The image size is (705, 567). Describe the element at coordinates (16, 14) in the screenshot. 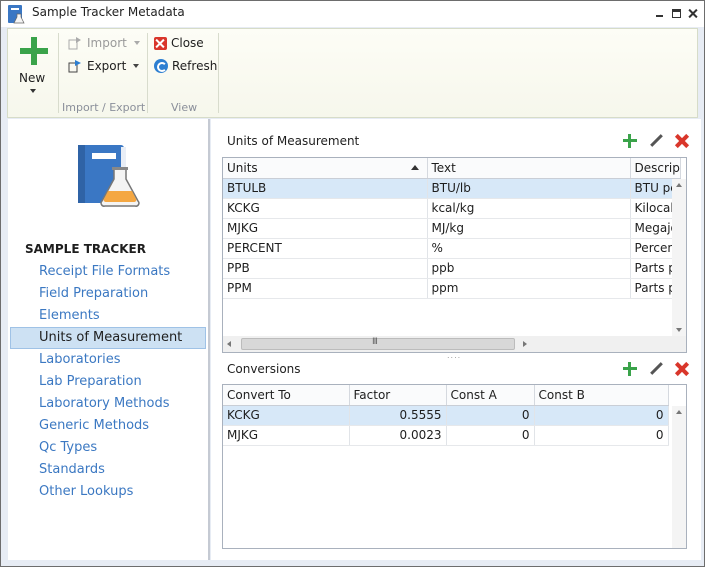

I see `app-icon` at that location.